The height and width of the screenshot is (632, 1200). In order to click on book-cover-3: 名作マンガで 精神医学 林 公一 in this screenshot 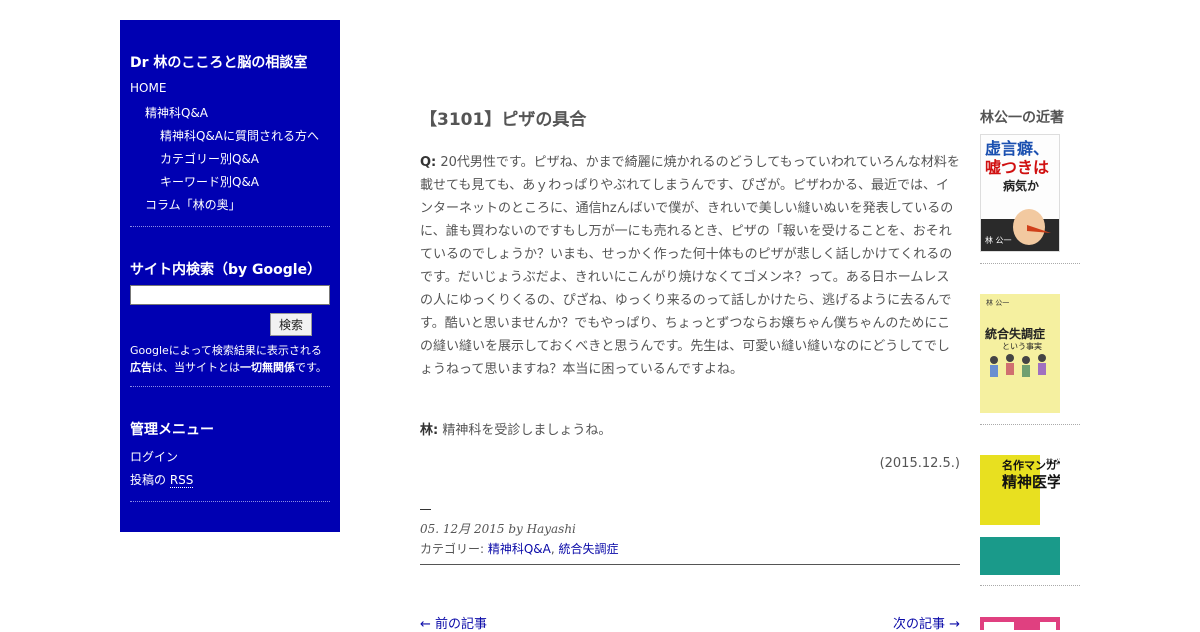, I will do `click(1020, 515)`.